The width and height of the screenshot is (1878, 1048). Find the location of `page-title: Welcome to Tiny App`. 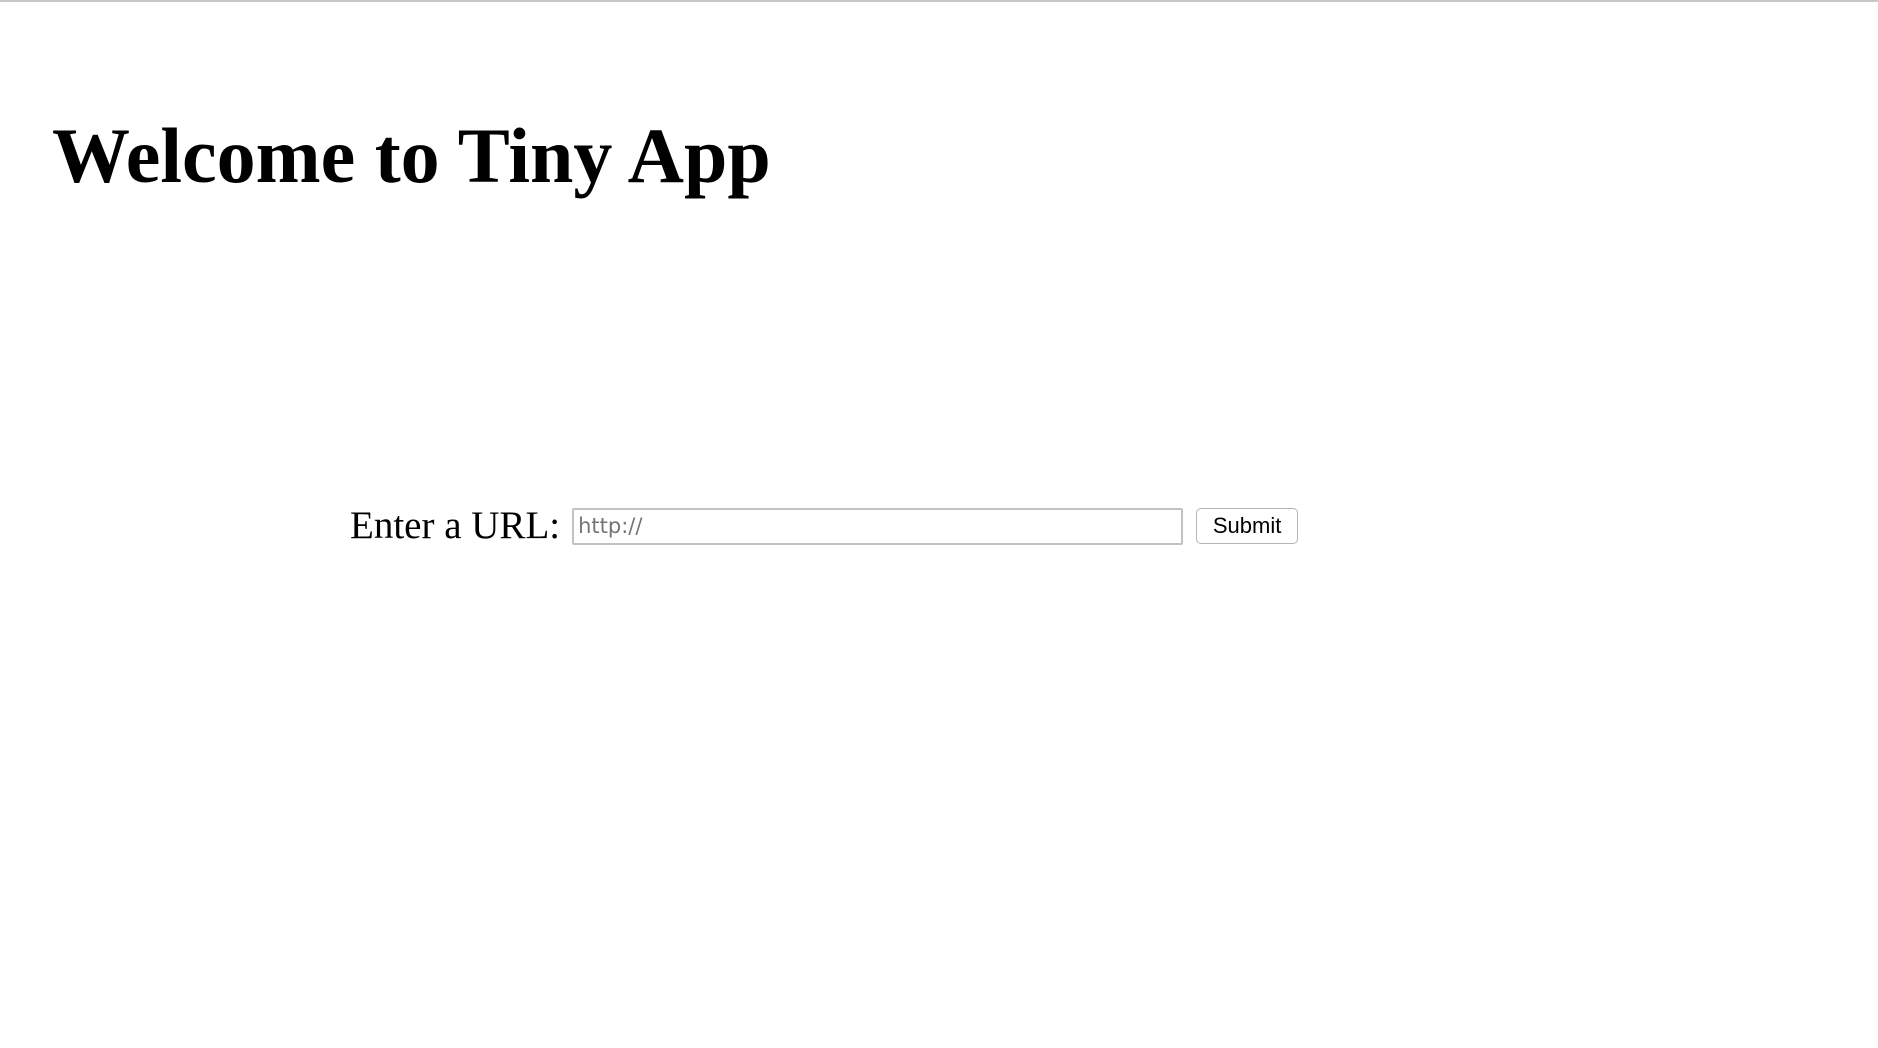

page-title: Welcome to Tiny App is located at coordinates (411, 155).